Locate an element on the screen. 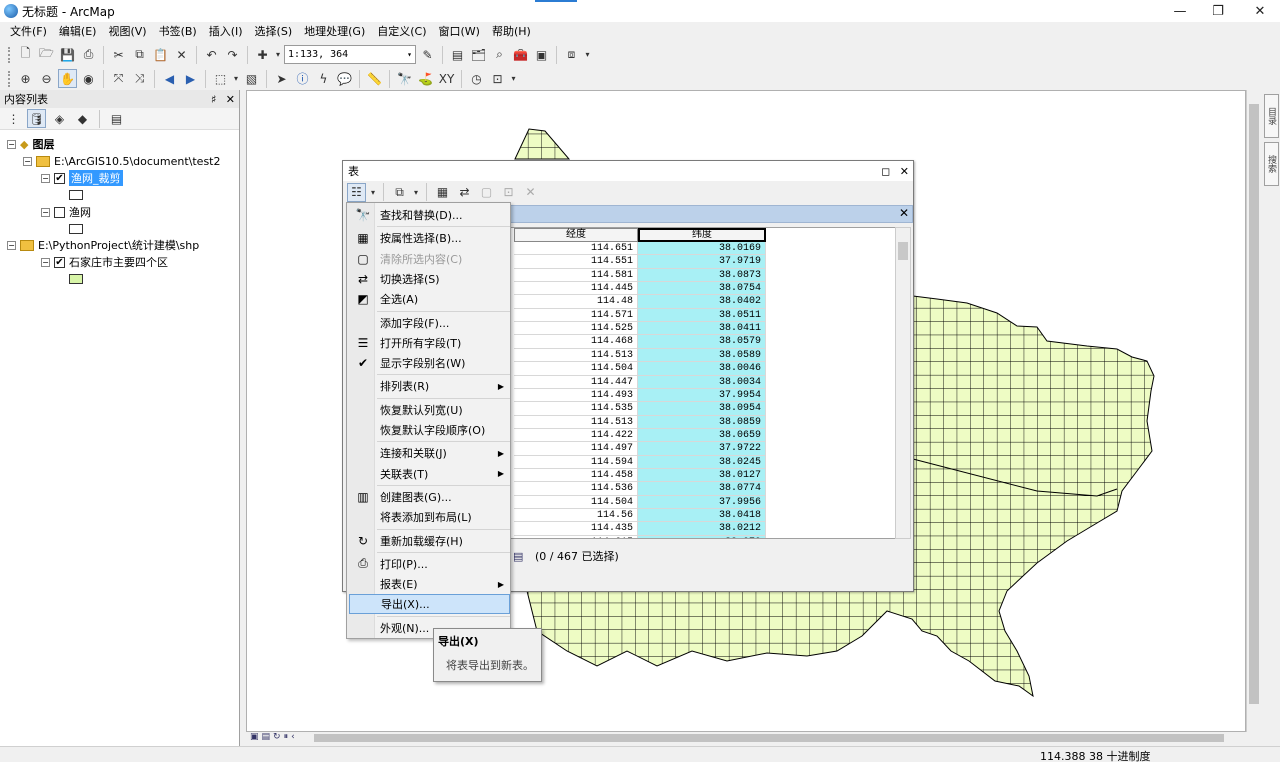 The image size is (1280, 762). add-data-dropdown-icon: ▾ is located at coordinates (278, 54).